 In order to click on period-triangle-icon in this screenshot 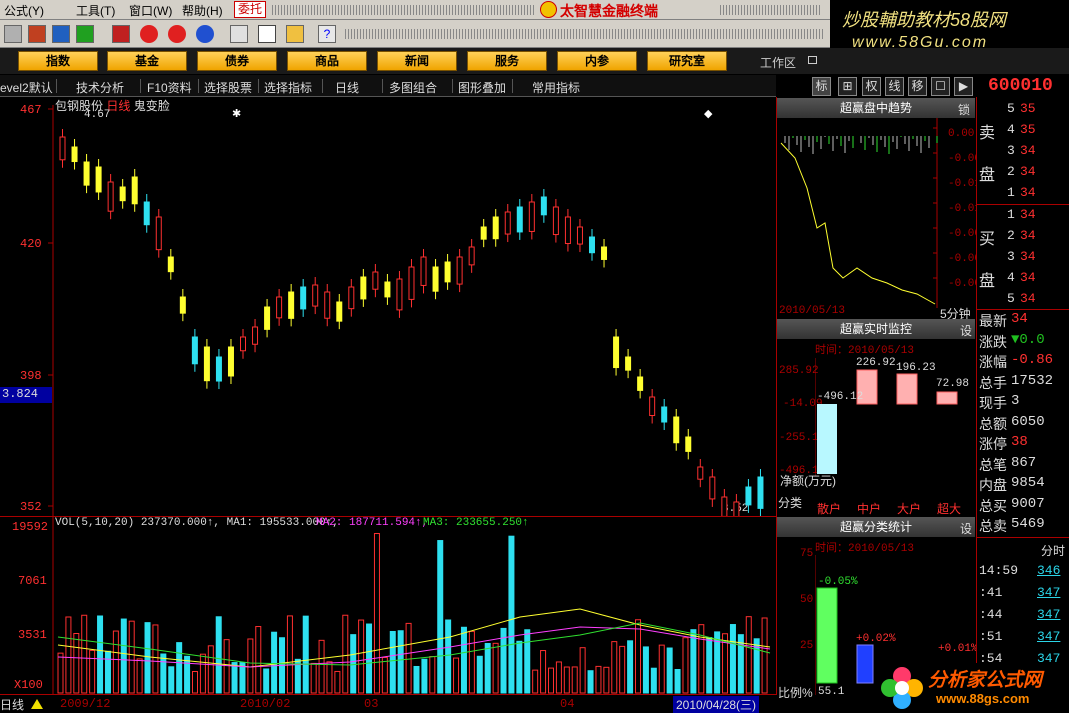, I will do `click(37, 704)`.